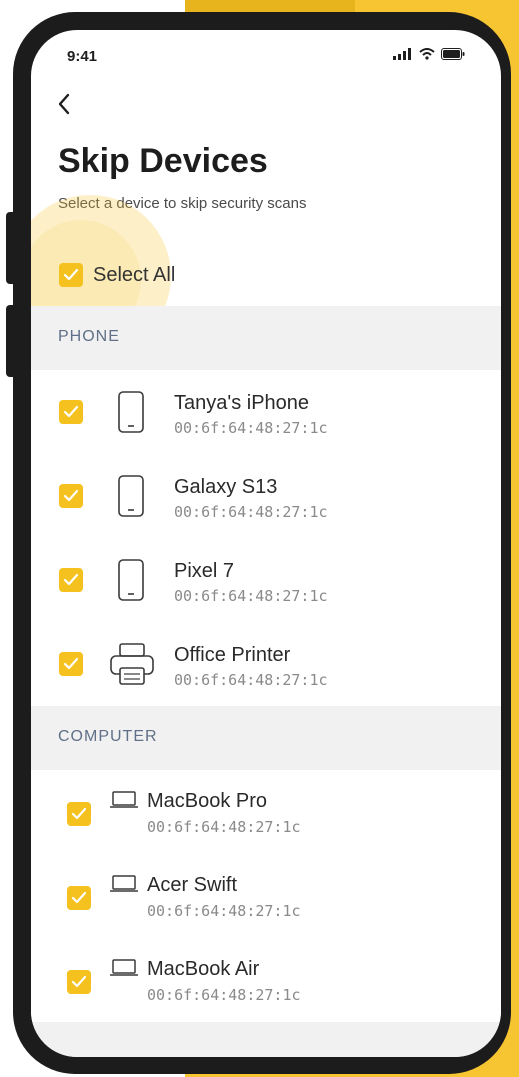 Image resolution: width=519 pixels, height=1077 pixels. Describe the element at coordinates (203, 969) in the screenshot. I see `device-name: MacBook Air` at that location.